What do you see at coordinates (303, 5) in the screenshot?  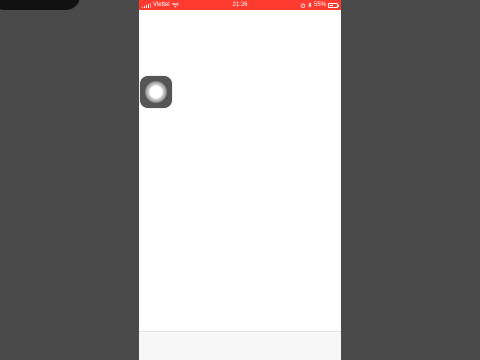 I see `alarm-icon` at bounding box center [303, 5].